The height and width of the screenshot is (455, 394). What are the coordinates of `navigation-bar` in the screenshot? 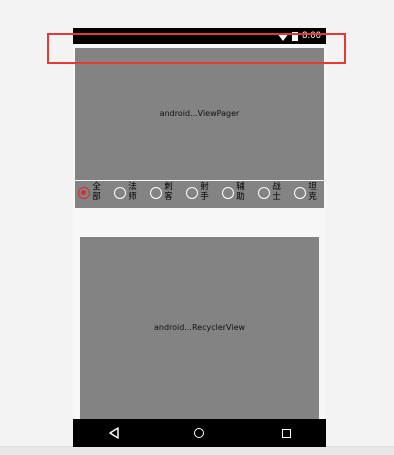 It's located at (199, 433).